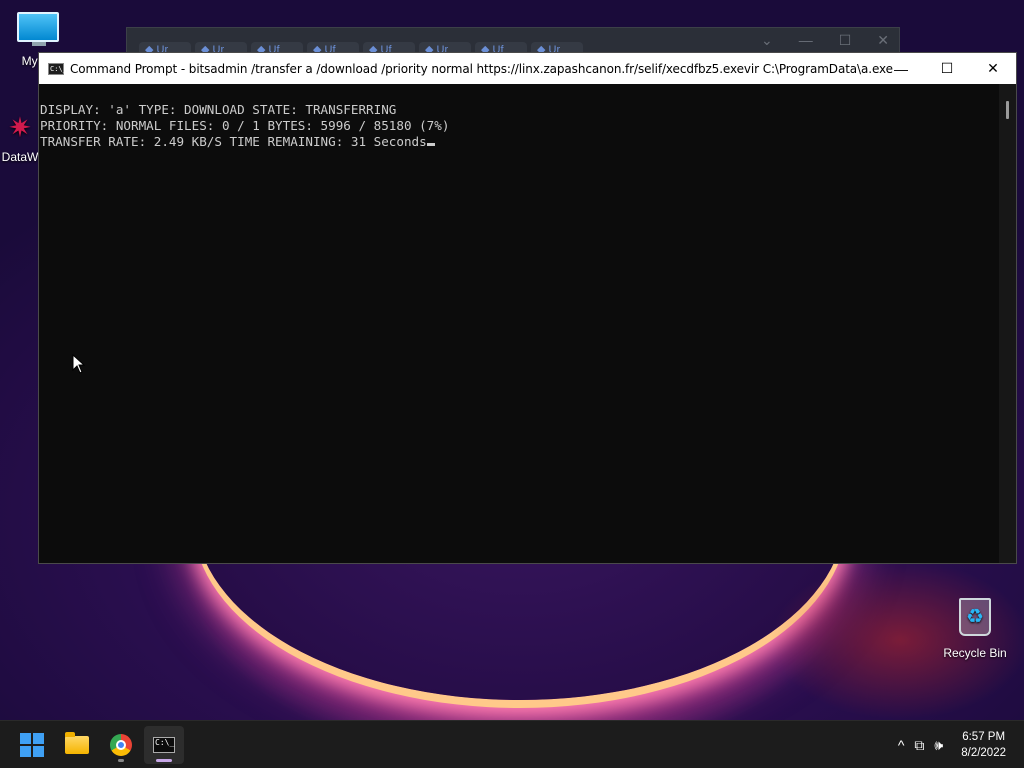 The height and width of the screenshot is (768, 1024). What do you see at coordinates (983, 745) in the screenshot?
I see `clock: 6:57 PM 8/2/2022` at bounding box center [983, 745].